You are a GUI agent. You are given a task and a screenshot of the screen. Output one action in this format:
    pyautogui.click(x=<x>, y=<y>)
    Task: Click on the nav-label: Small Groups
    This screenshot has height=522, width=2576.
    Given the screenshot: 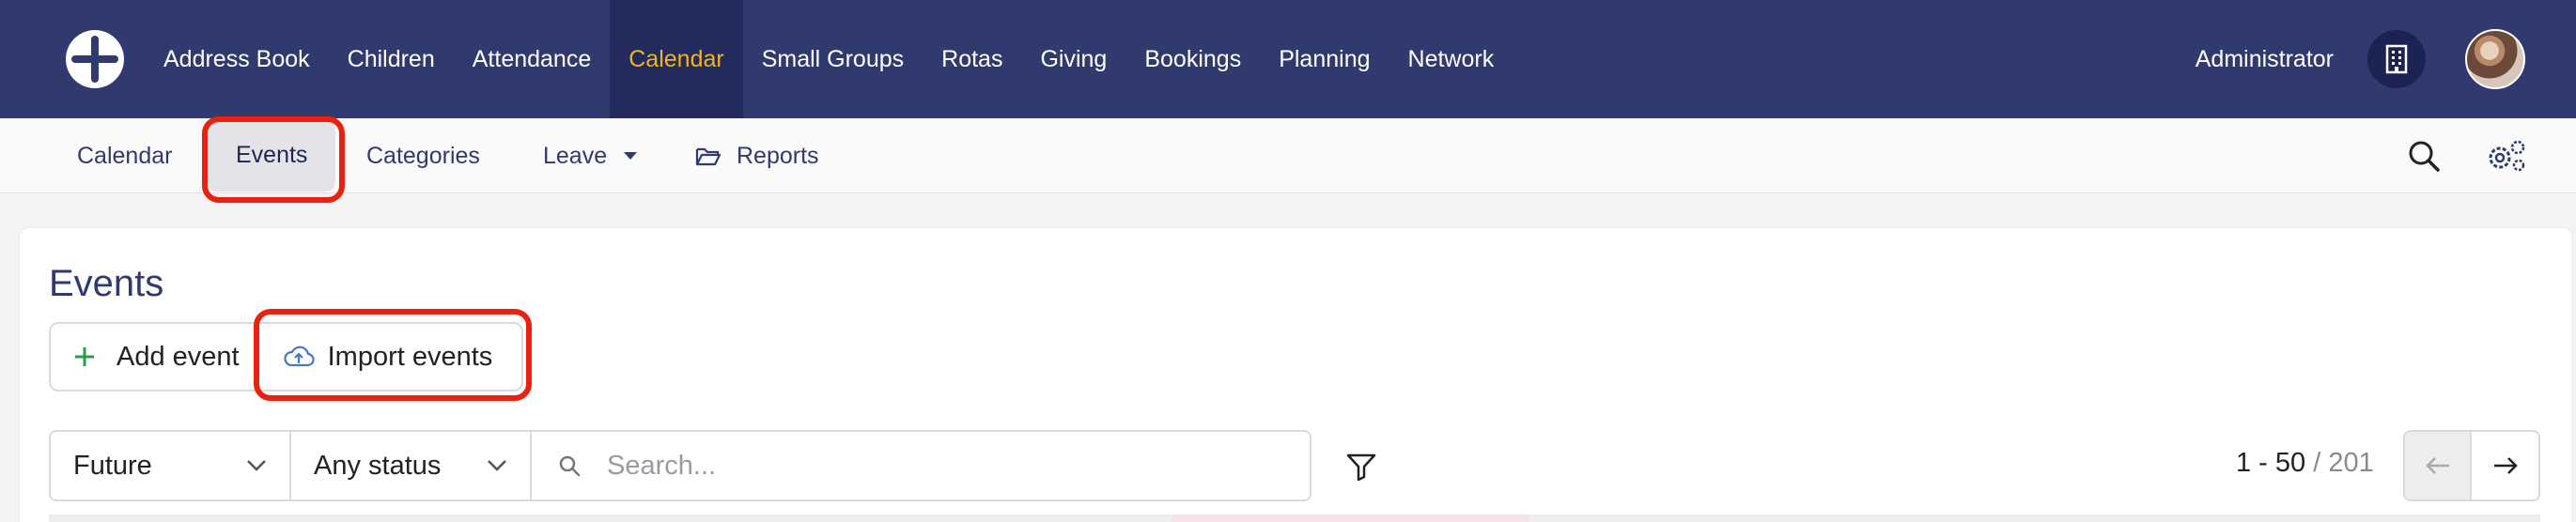 What is the action you would take?
    pyautogui.click(x=833, y=59)
    